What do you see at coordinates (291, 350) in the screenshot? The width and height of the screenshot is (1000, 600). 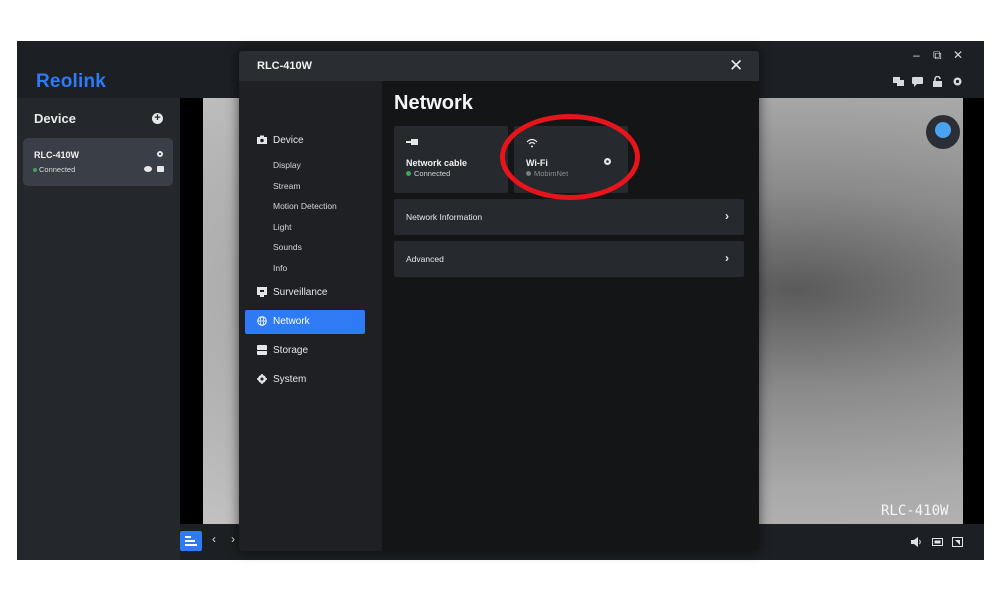 I see `nav-label-storage: Storage` at bounding box center [291, 350].